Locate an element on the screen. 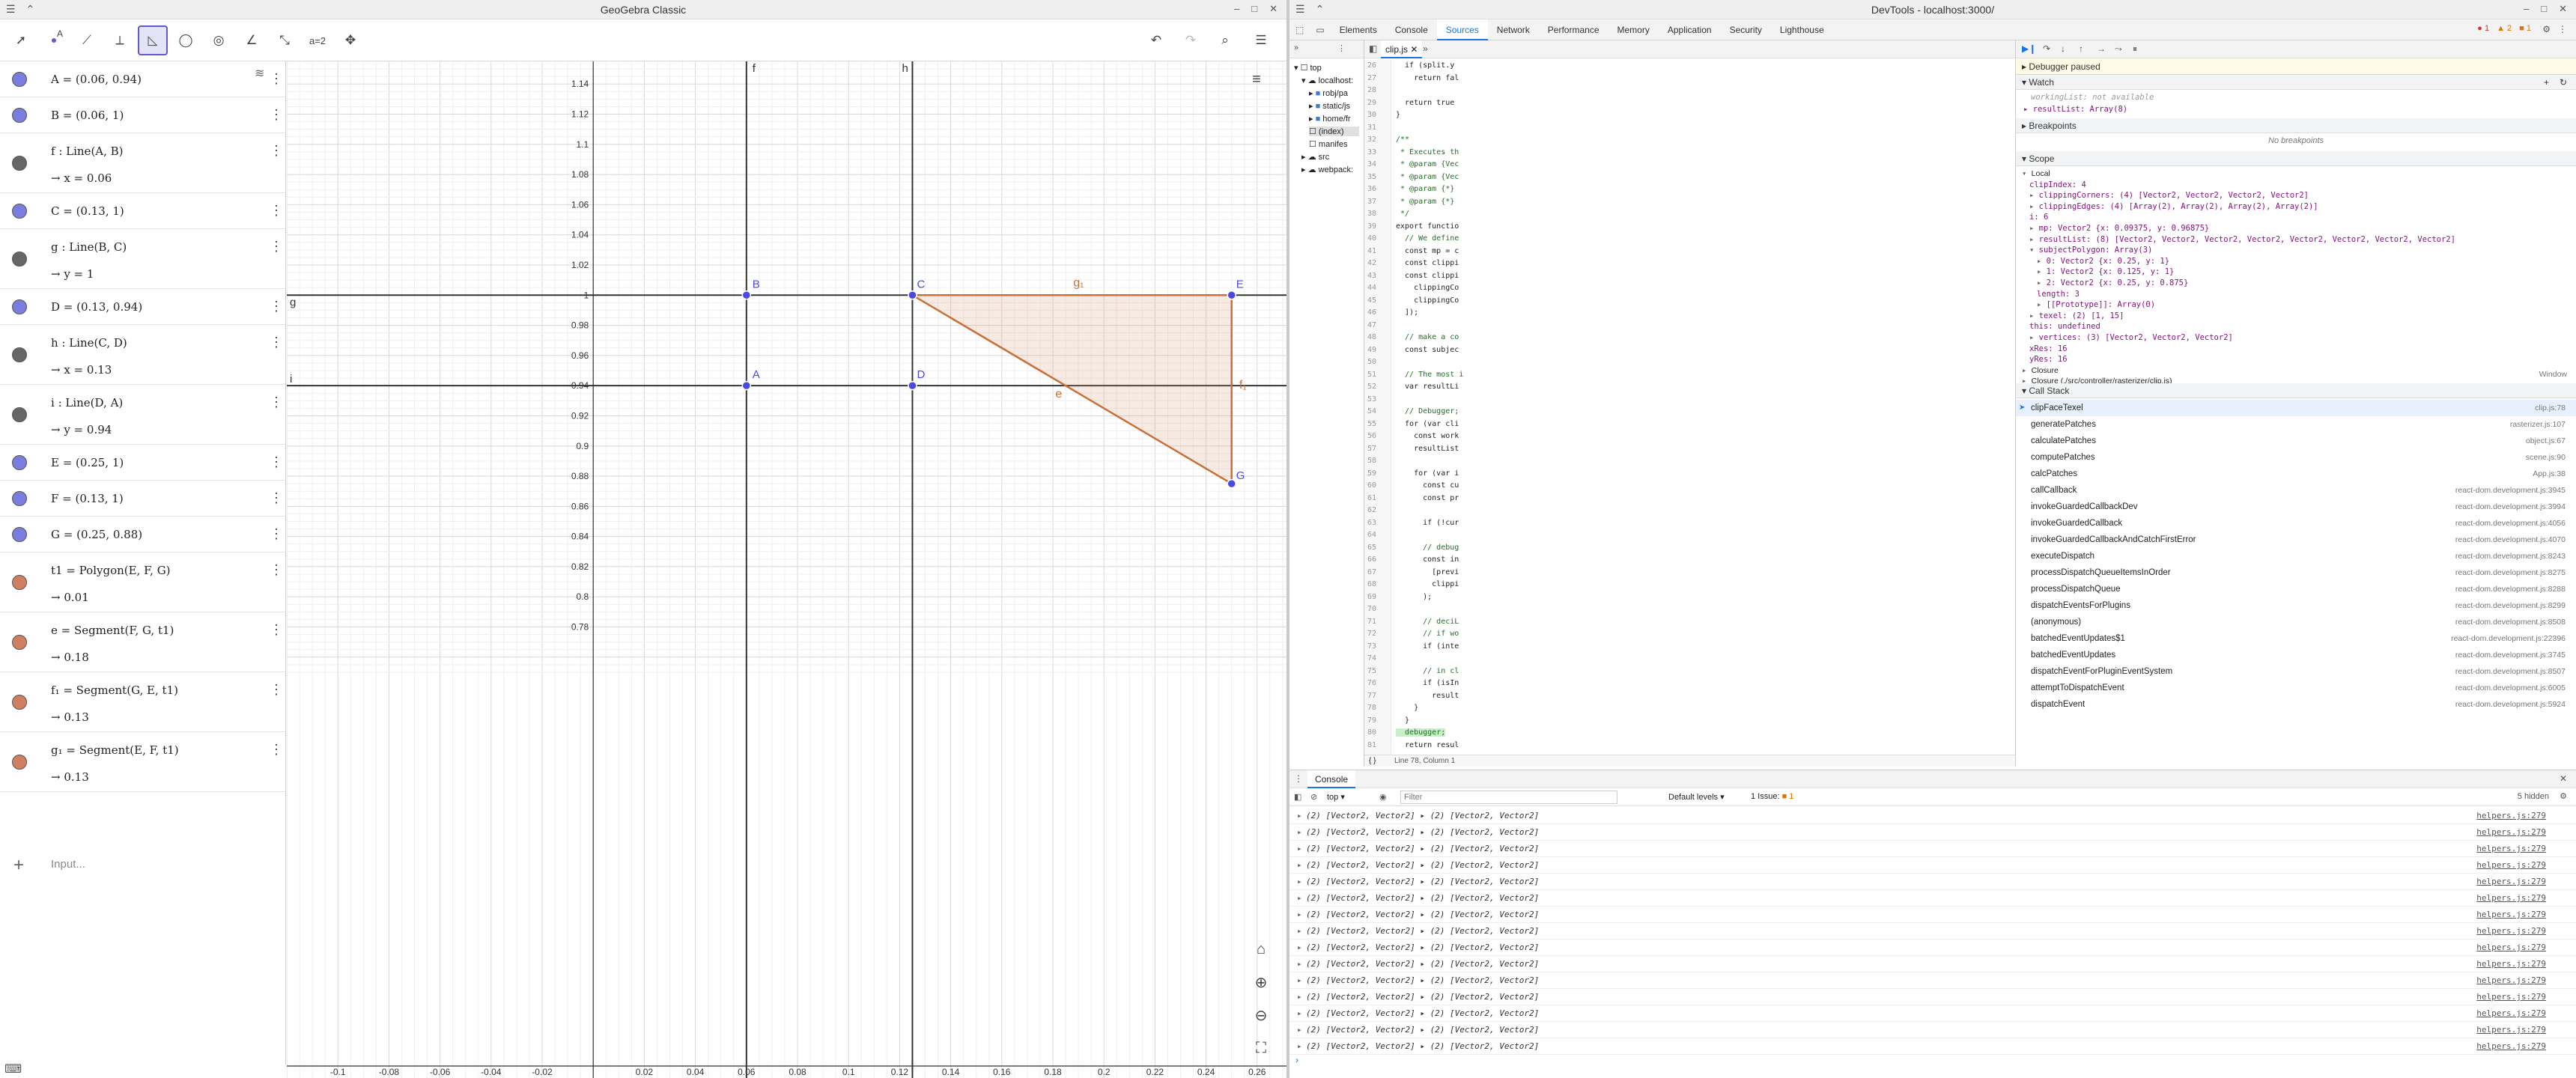 This screenshot has width=2576, height=1078. watch-header: ▾ Watch + ↻ is located at coordinates (2296, 82).